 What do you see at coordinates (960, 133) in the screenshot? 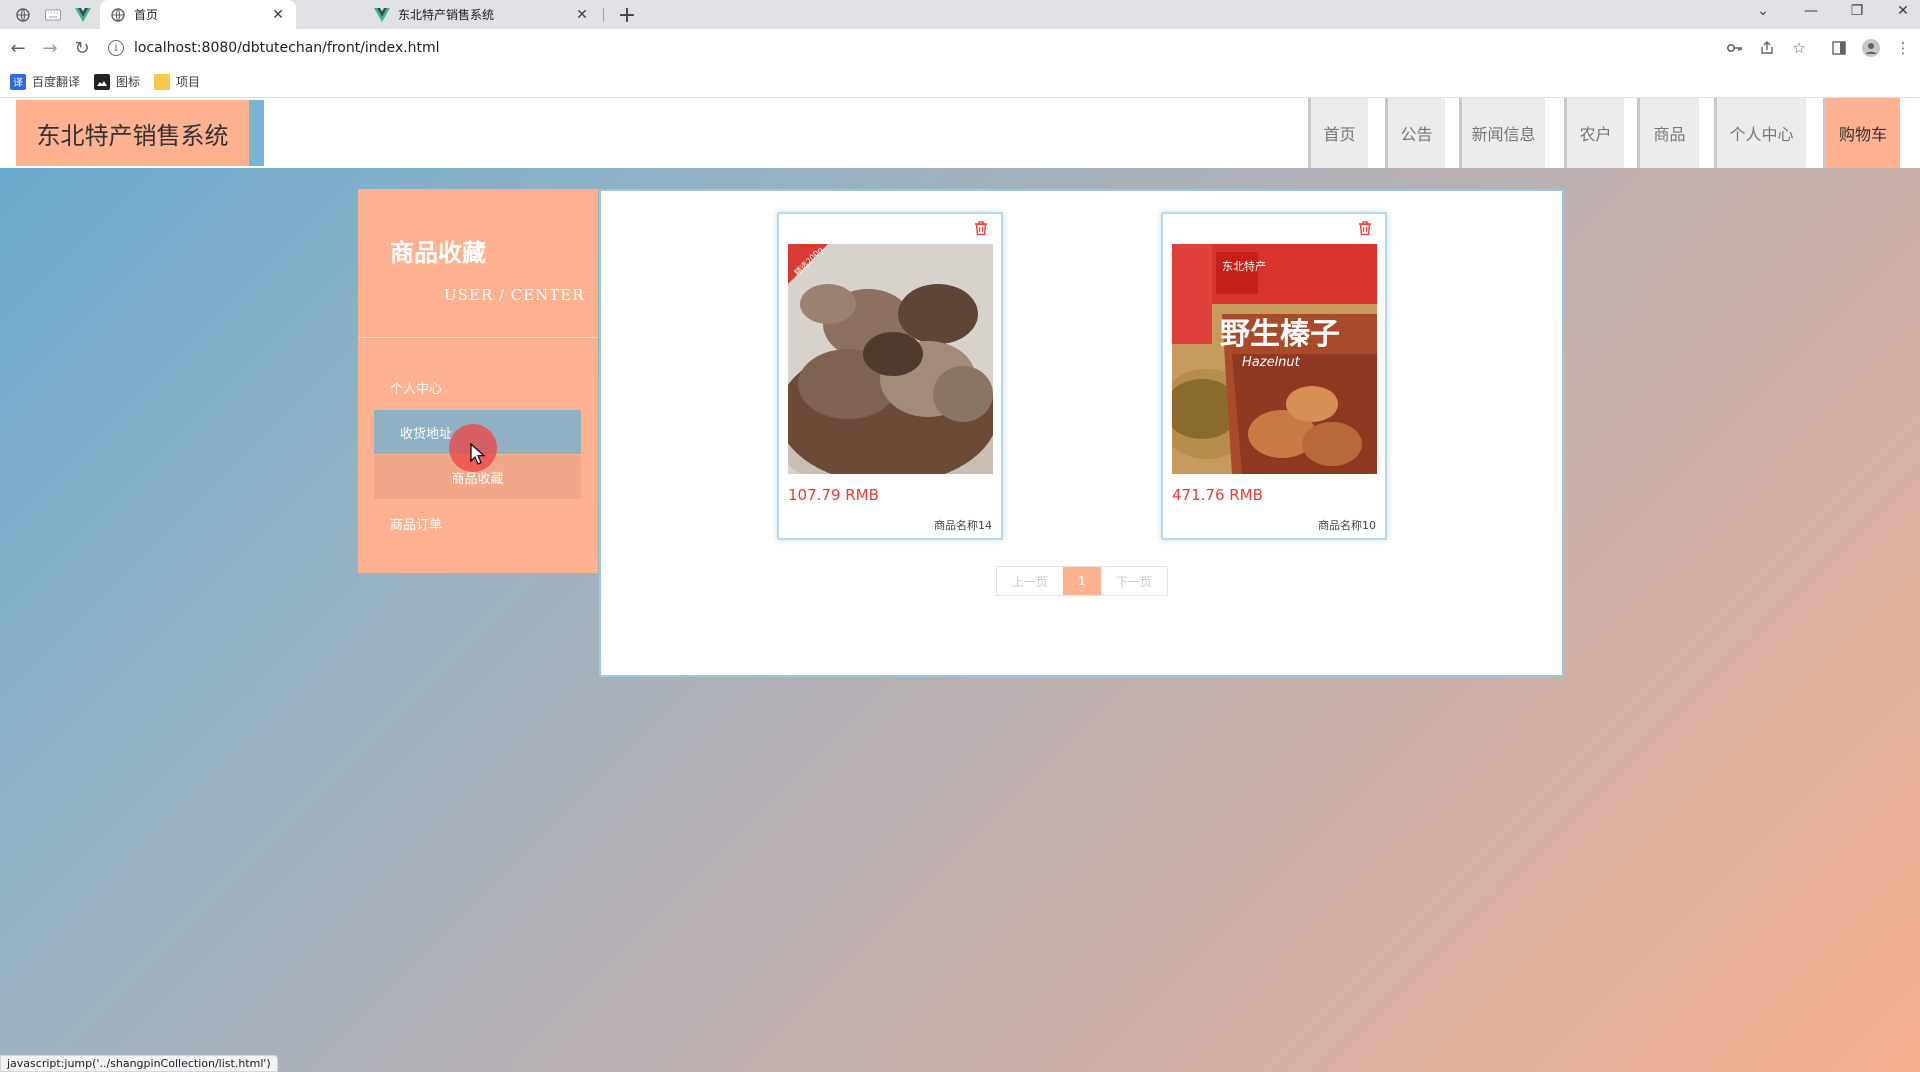
I see `site-header: 东北特产销售系统 首页 公告 新闻信息 农户 商品 个人中心 购物车` at bounding box center [960, 133].